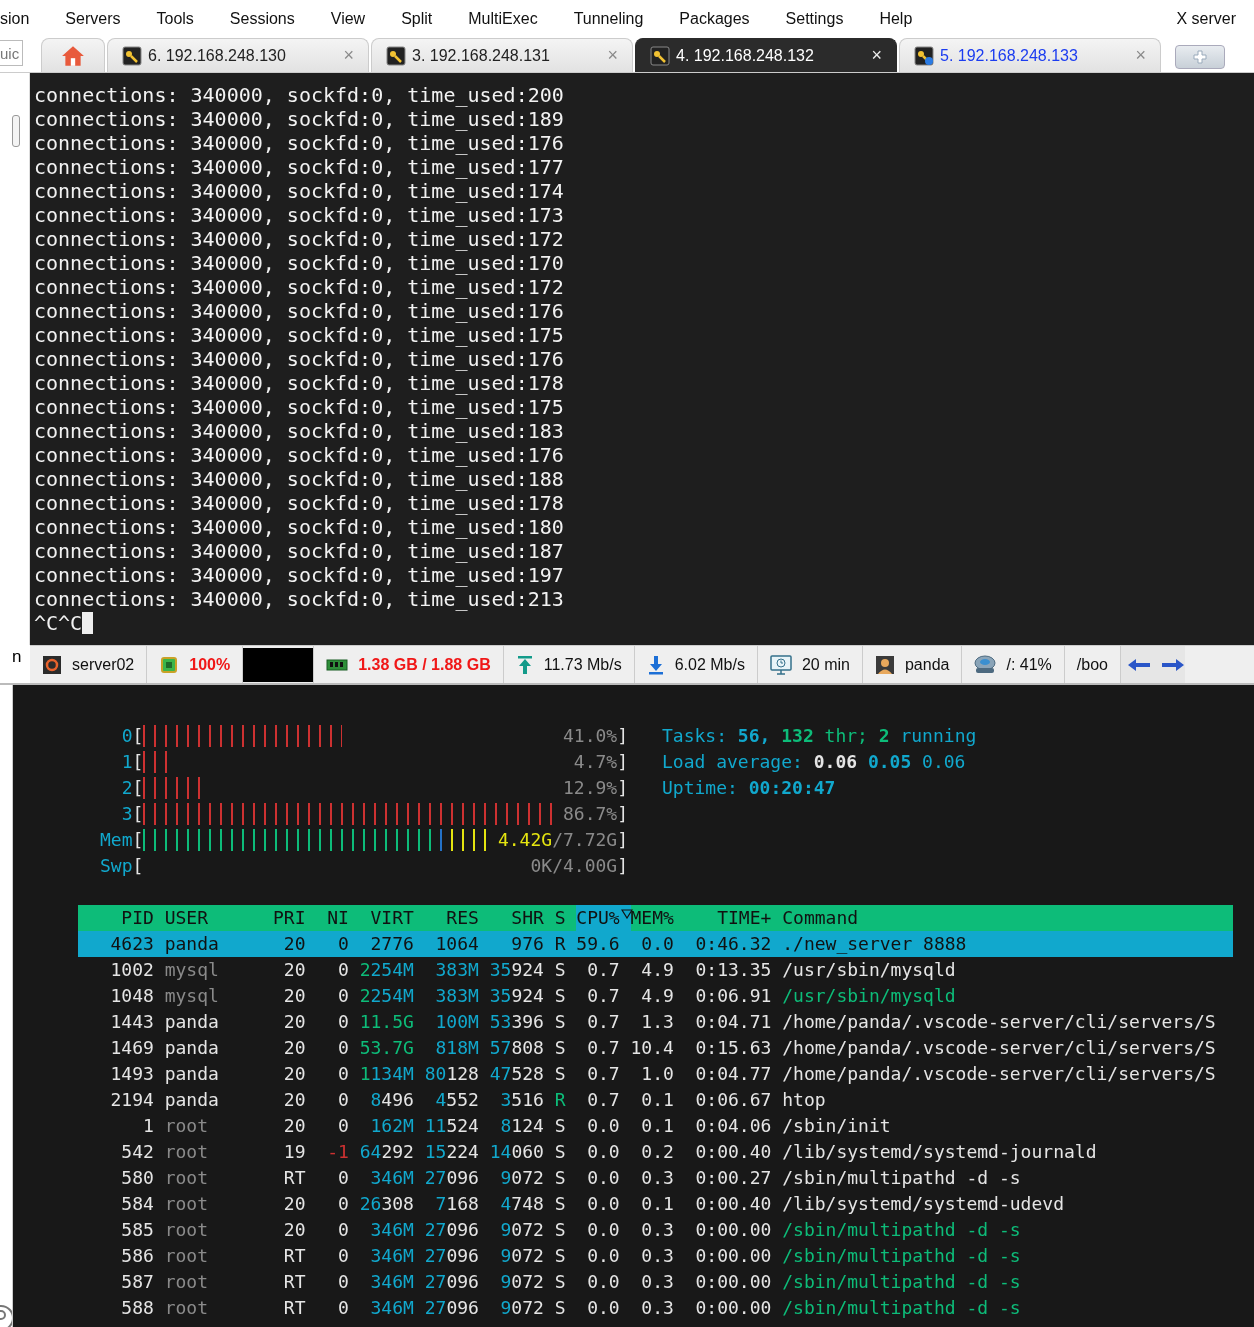 The height and width of the screenshot is (1327, 1254). Describe the element at coordinates (116, 918) in the screenshot. I see `column-header: PID` at that location.